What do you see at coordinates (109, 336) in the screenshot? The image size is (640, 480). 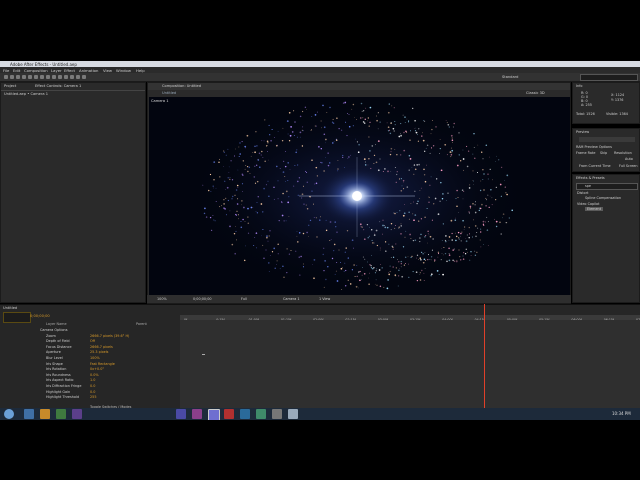 I see `property-value: 2666.7 pixels (39.6° H)` at bounding box center [109, 336].